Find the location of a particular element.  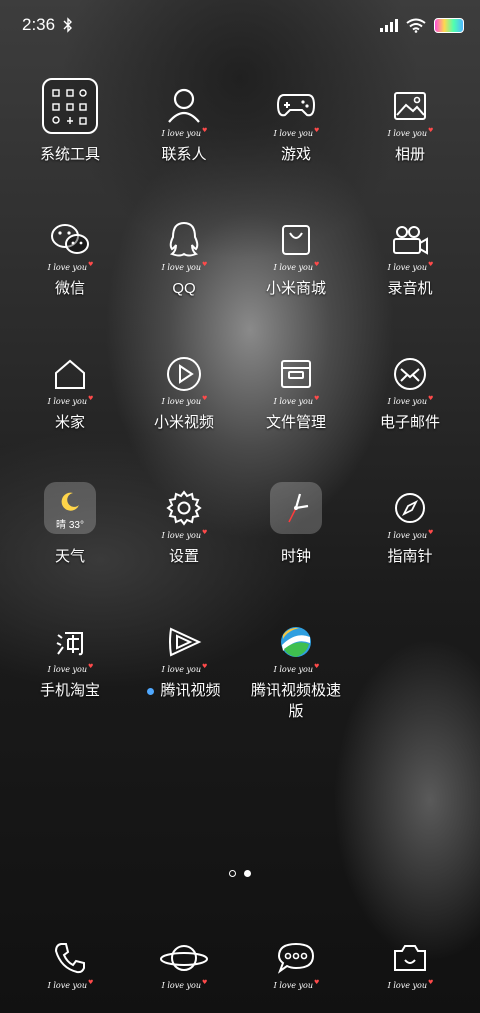

app-contacts: I love you 联系人 is located at coordinates (184, 120).